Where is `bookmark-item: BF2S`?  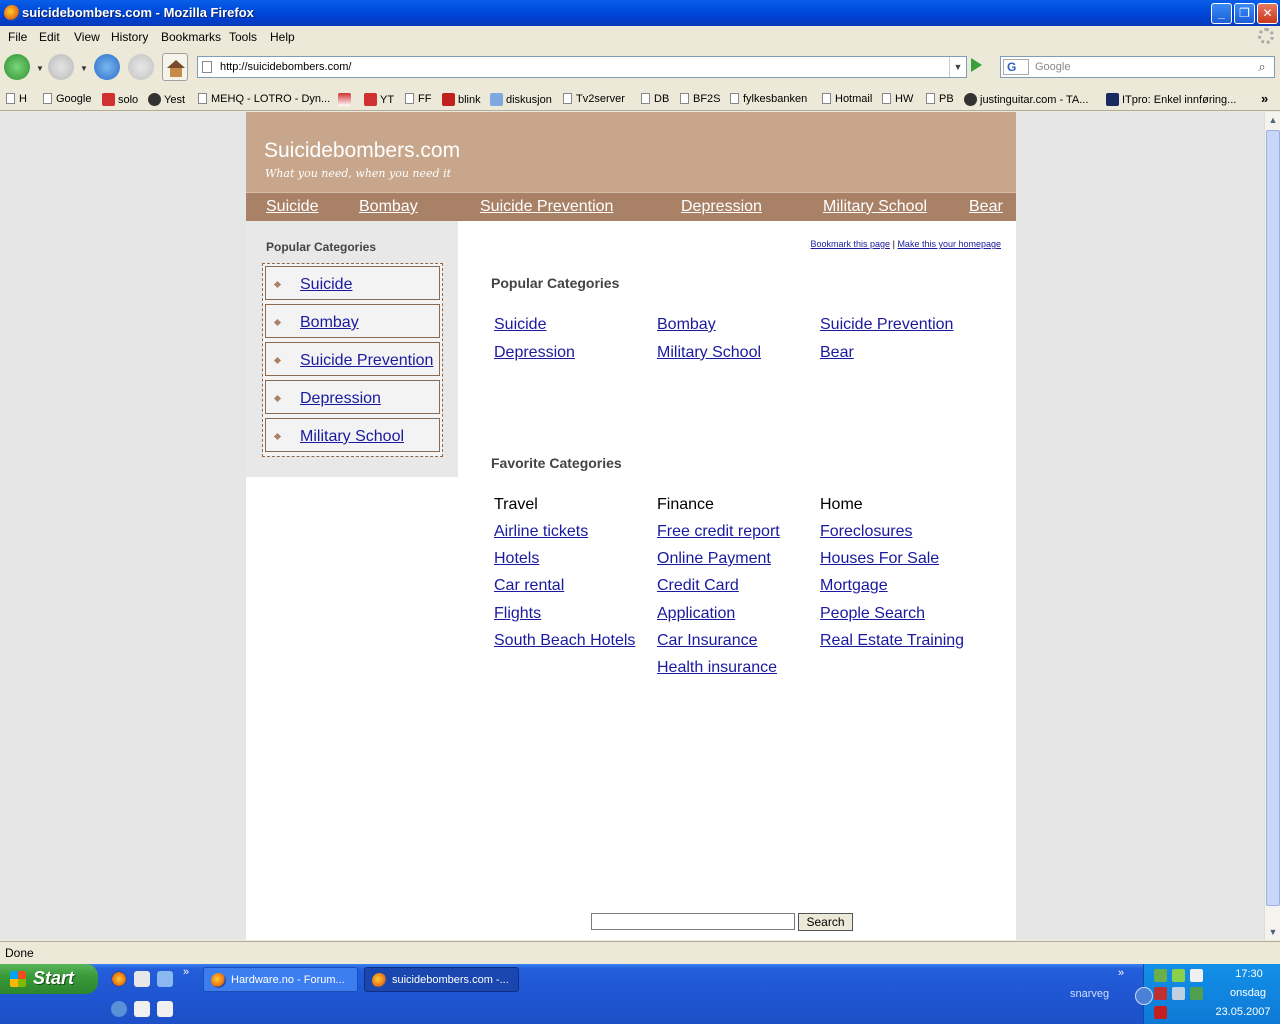
bookmark-item: BF2S is located at coordinates (700, 99).